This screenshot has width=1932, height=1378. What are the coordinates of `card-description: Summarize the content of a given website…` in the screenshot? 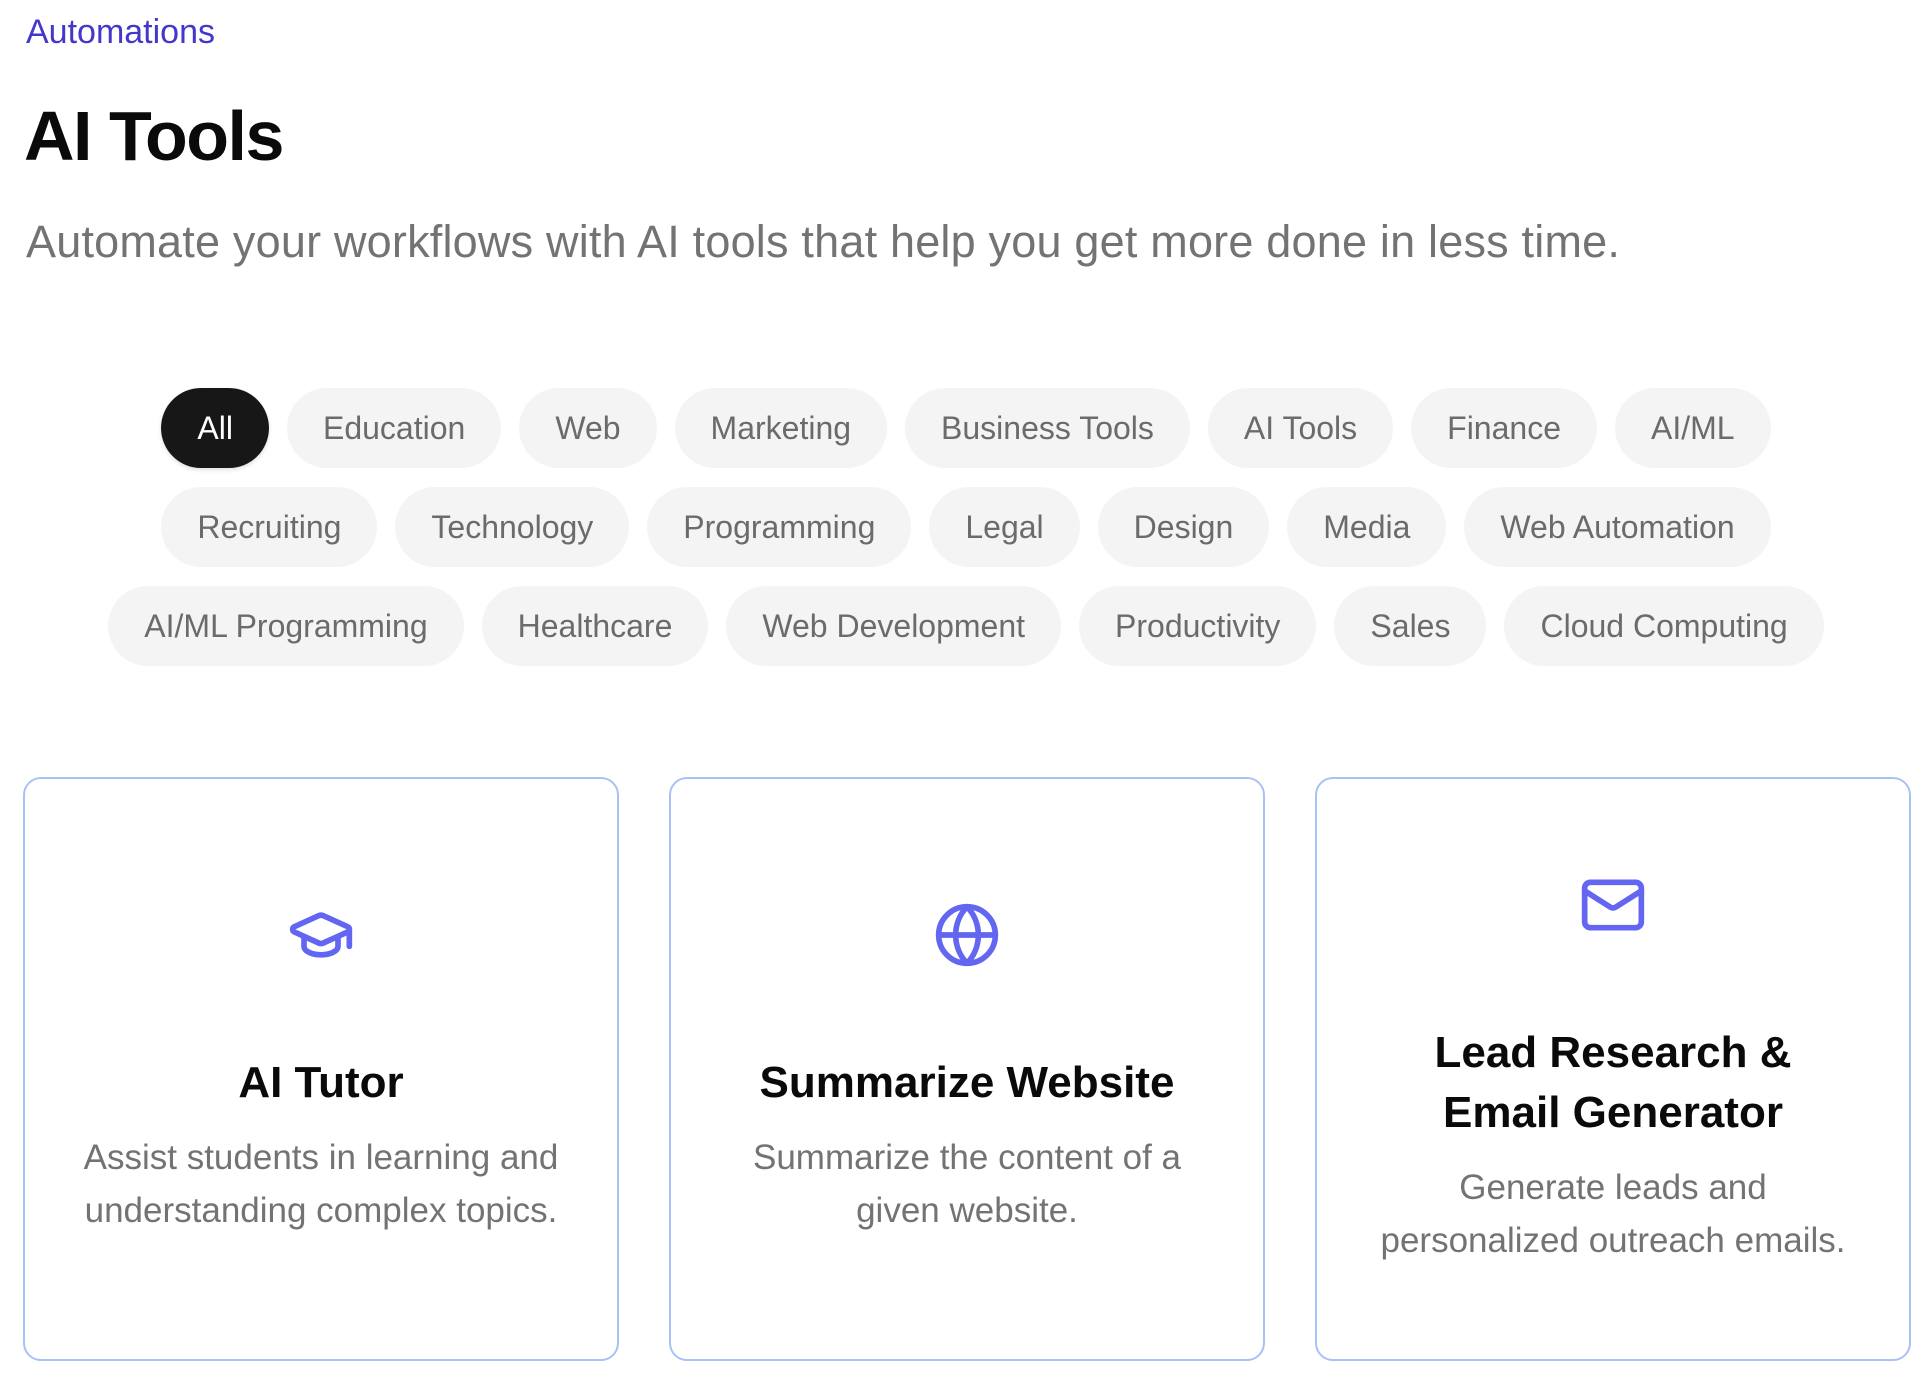 It's located at (967, 1184).